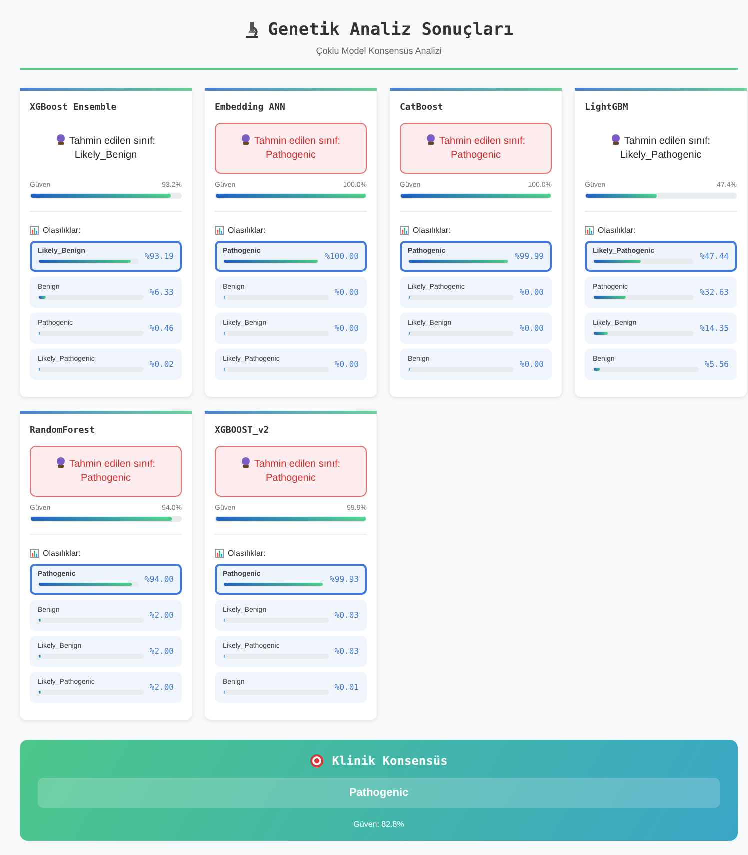 This screenshot has width=748, height=855. Describe the element at coordinates (63, 431) in the screenshot. I see `model-name: RandomForest` at that location.